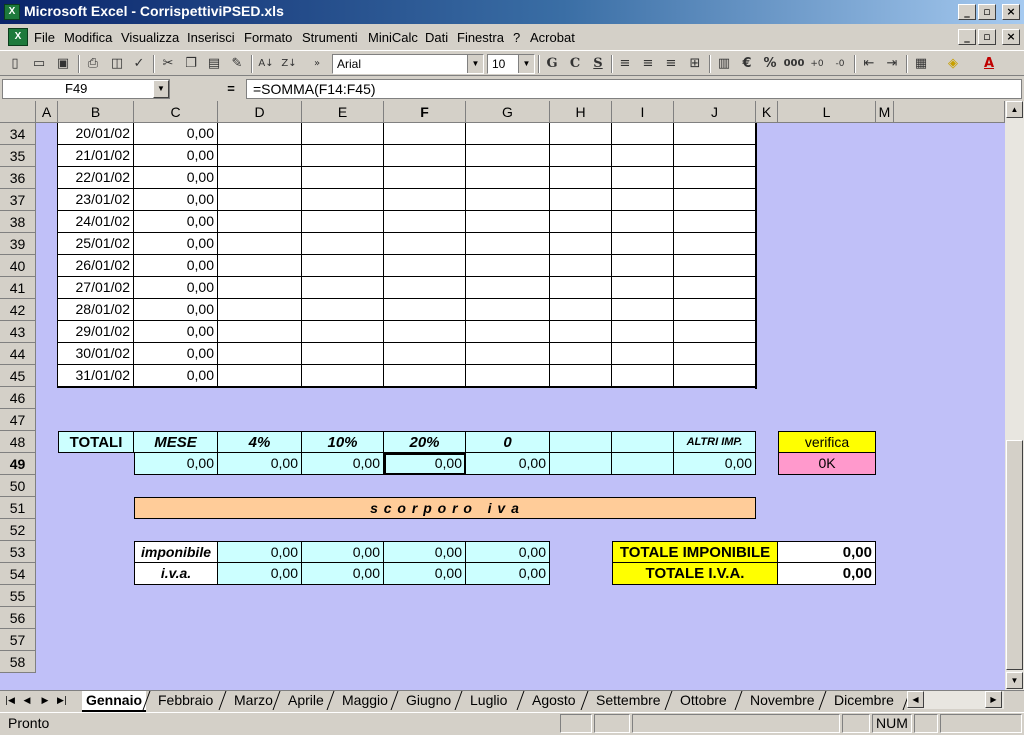 Image resolution: width=1024 pixels, height=735 pixels. Describe the element at coordinates (425, 442) in the screenshot. I see `totals-header: 20%` at that location.